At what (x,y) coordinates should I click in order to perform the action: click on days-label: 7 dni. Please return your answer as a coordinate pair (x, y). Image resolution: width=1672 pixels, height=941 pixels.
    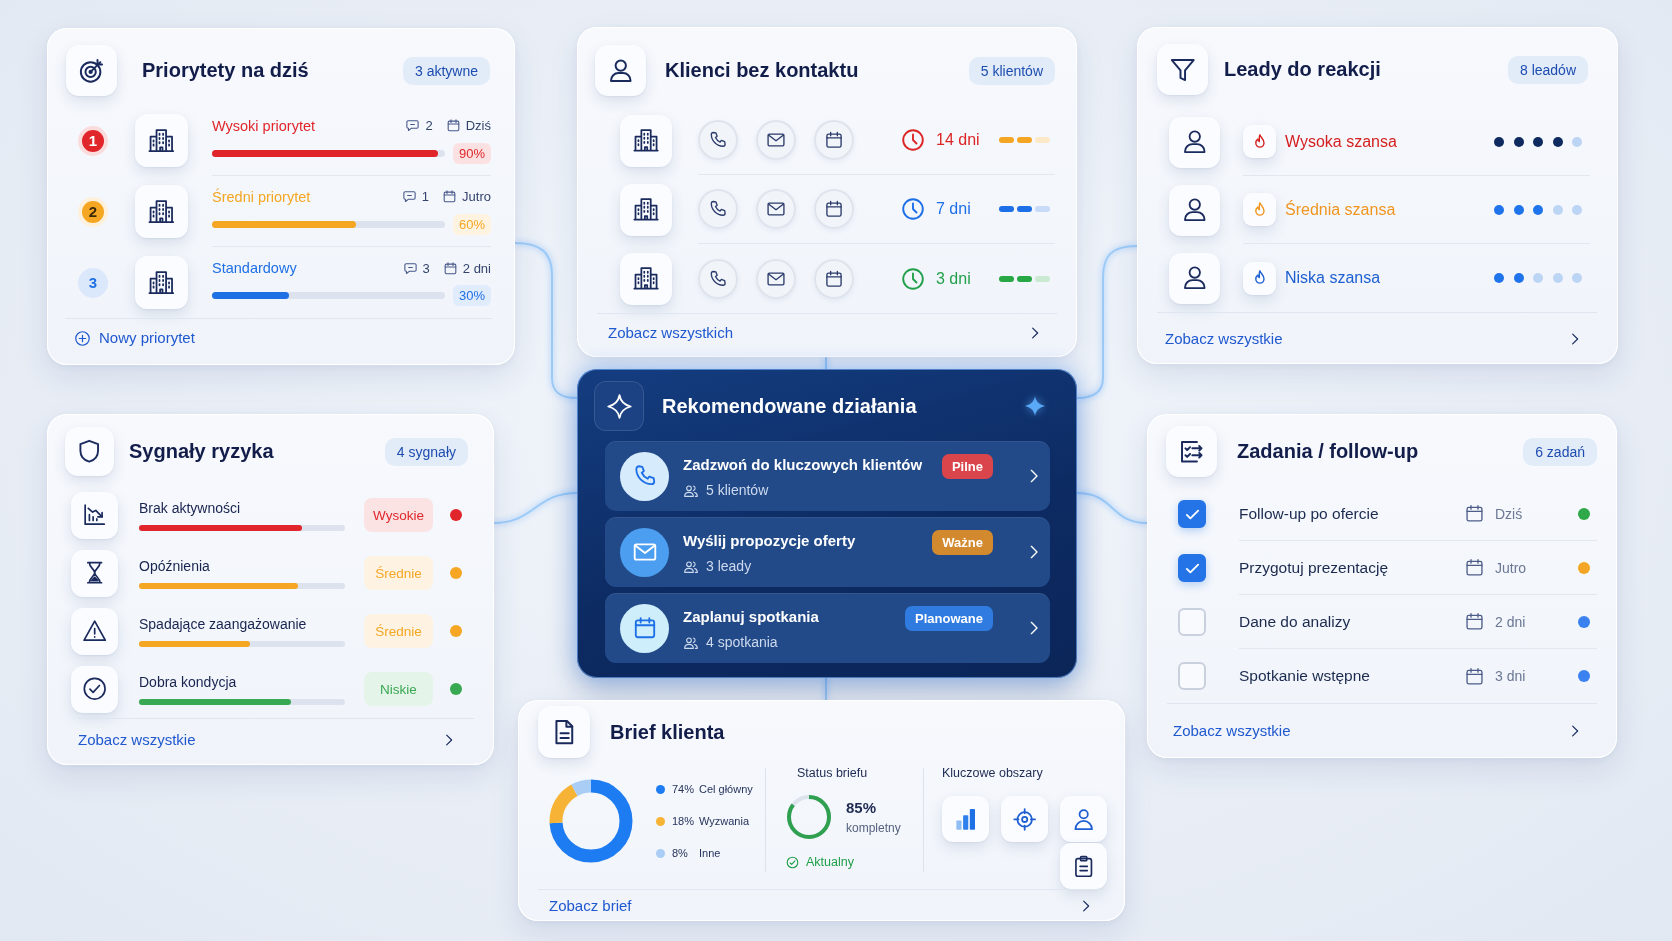
    Looking at the image, I should click on (954, 209).